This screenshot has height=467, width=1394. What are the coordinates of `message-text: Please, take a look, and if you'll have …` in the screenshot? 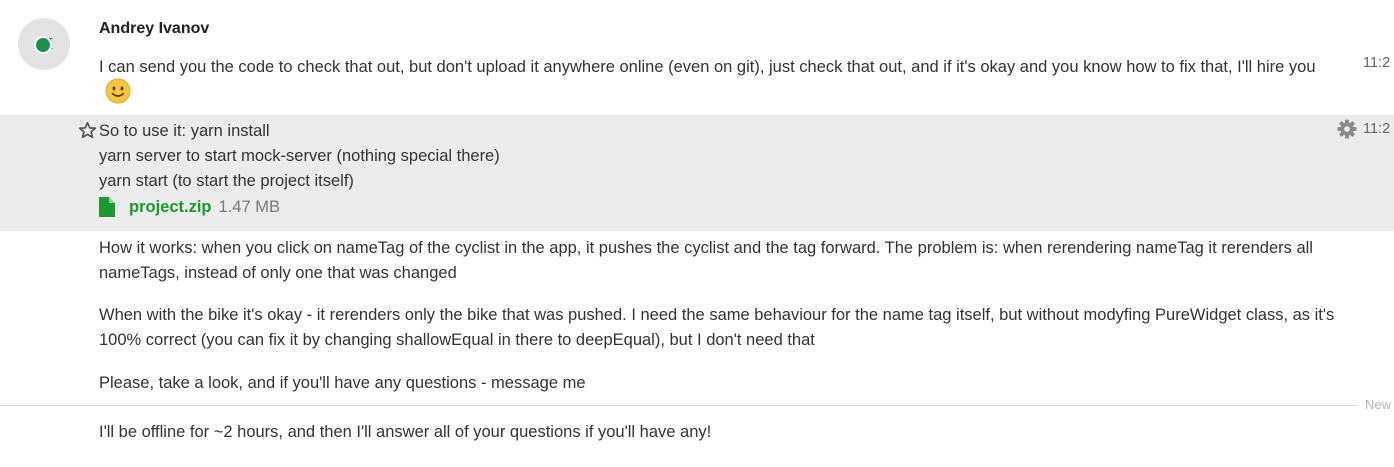 It's located at (342, 383).